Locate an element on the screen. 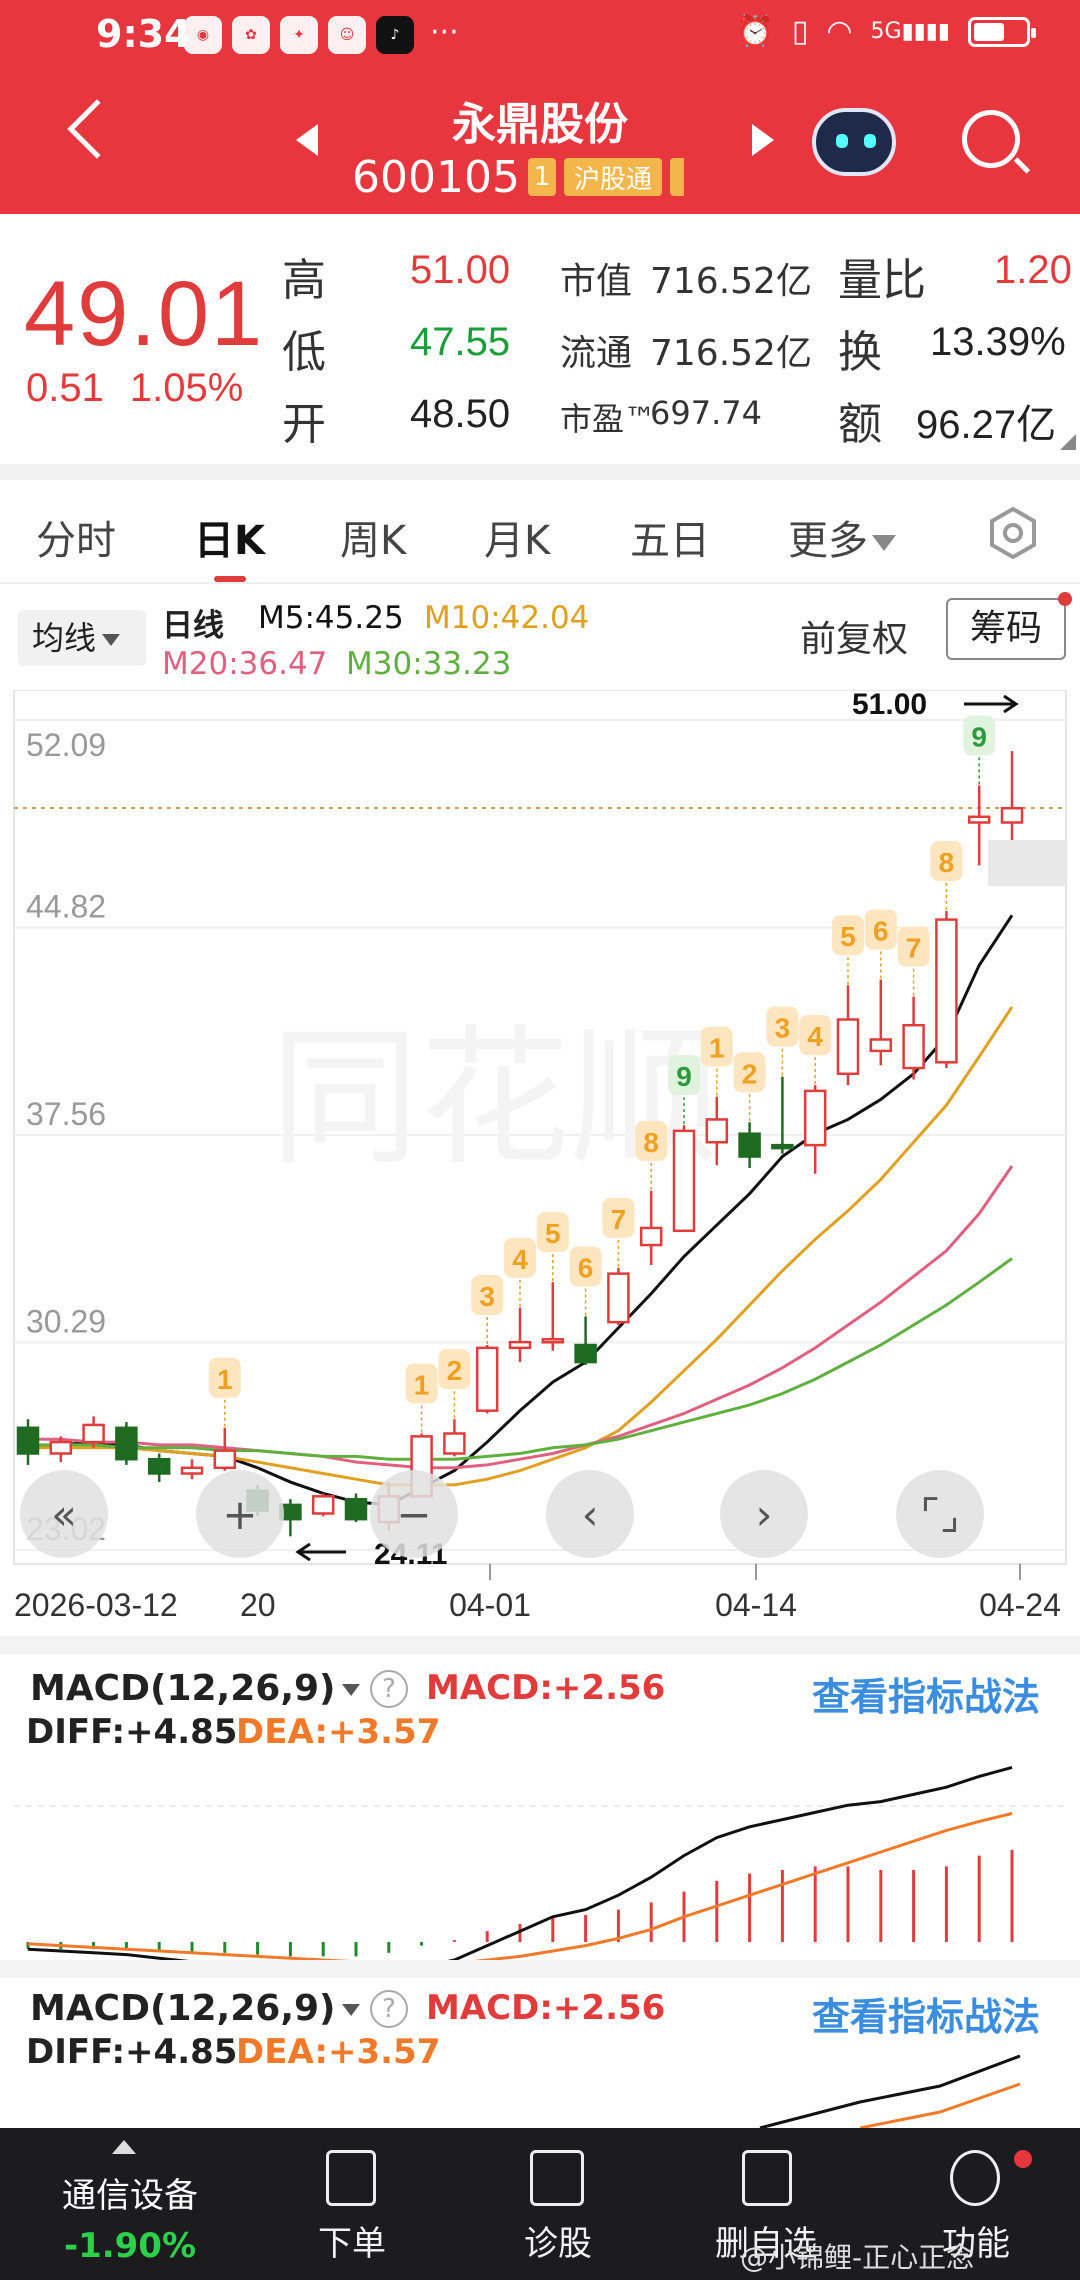  search-icon is located at coordinates (991, 139).